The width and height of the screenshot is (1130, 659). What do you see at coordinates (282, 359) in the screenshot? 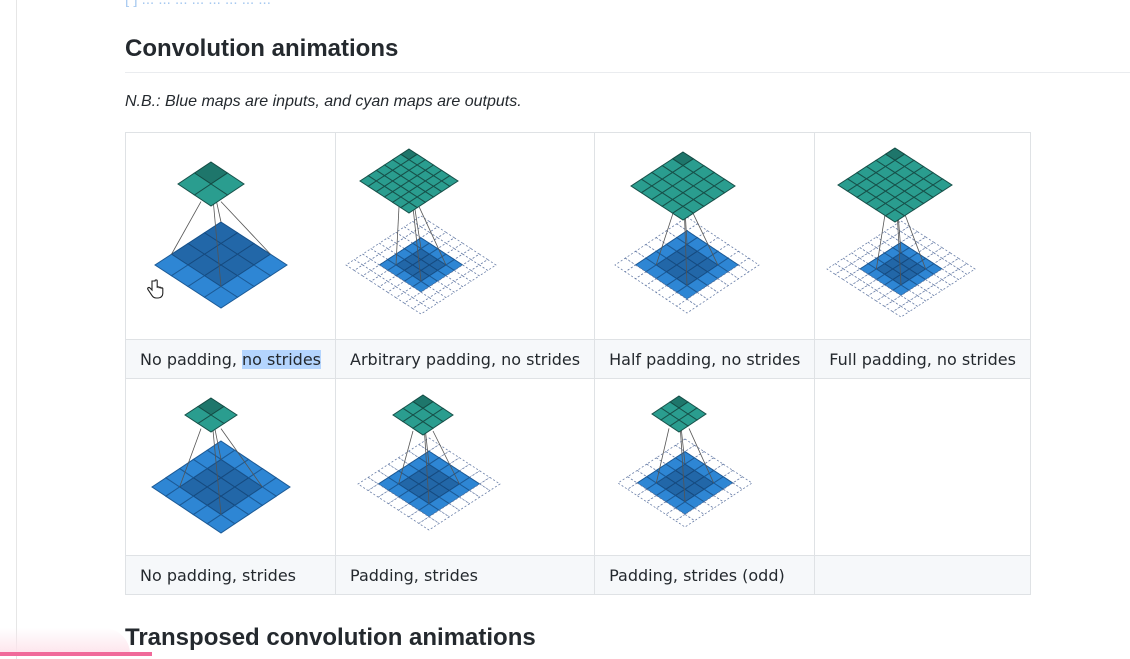
I see `selected-text-highlight: no strides` at bounding box center [282, 359].